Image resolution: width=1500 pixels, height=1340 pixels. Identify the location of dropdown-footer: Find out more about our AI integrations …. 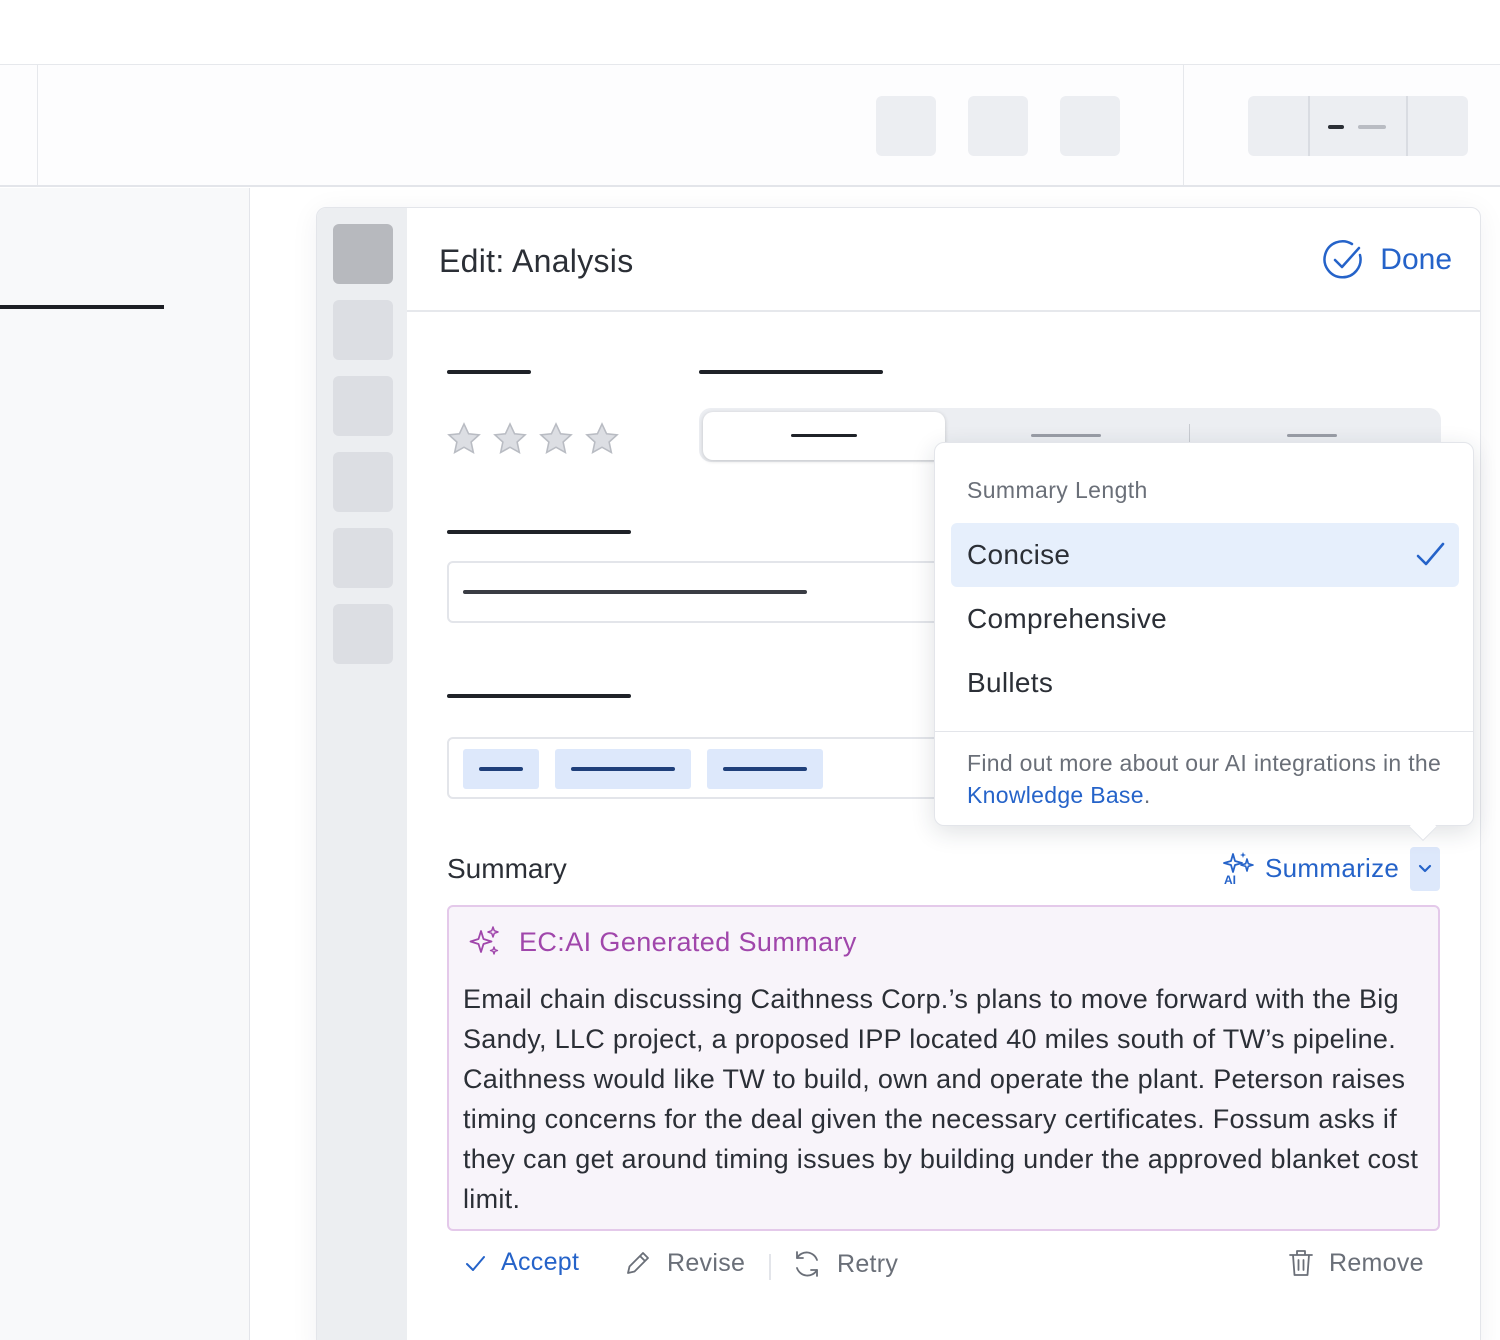
(1207, 779).